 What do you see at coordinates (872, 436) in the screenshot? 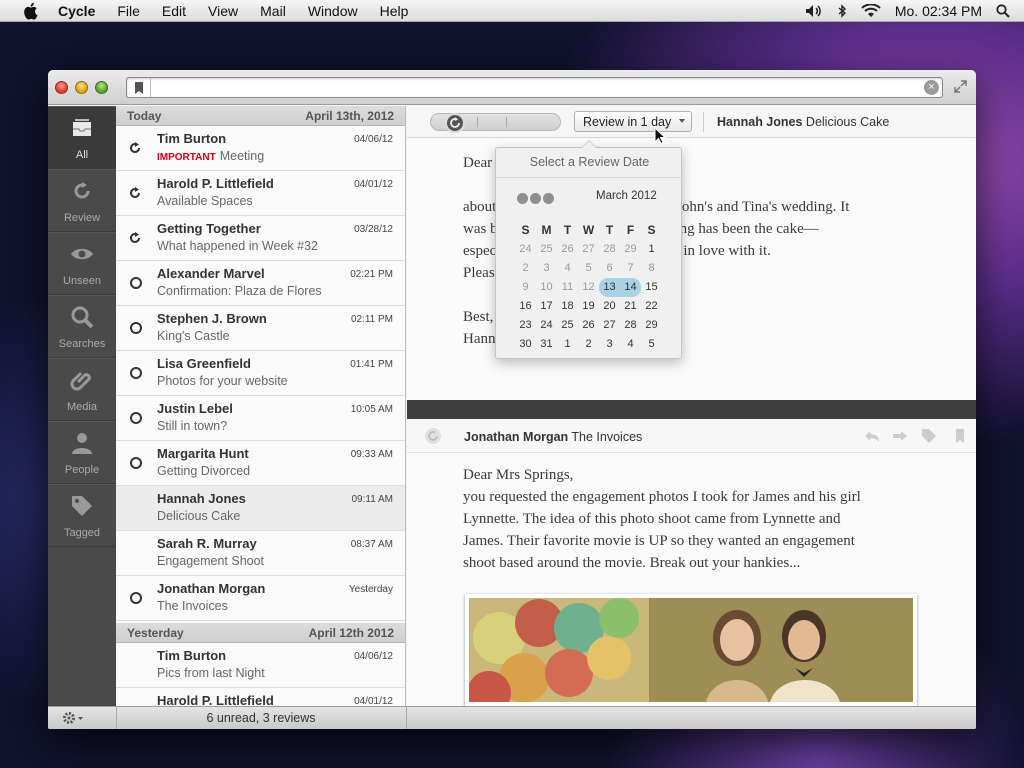
I see `reply-icon` at bounding box center [872, 436].